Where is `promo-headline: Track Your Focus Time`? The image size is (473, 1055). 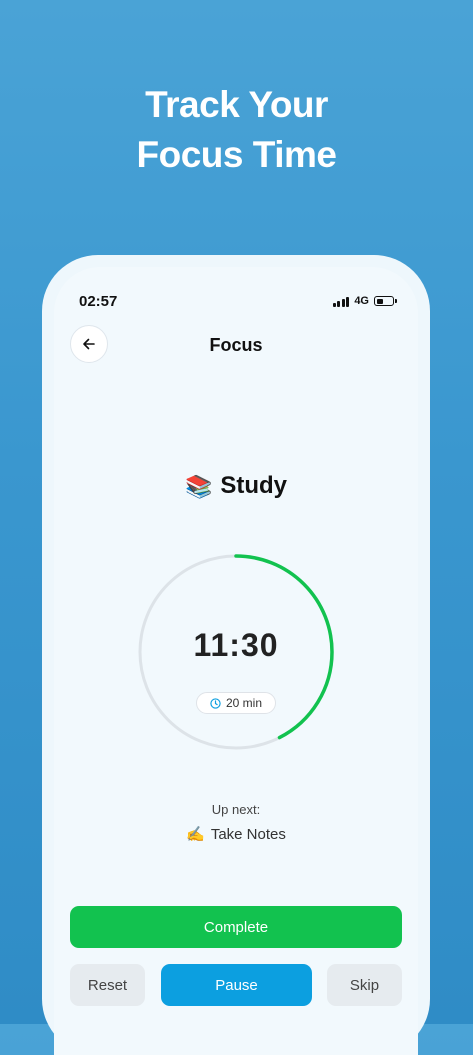
promo-headline: Track Your Focus Time is located at coordinates (236, 130).